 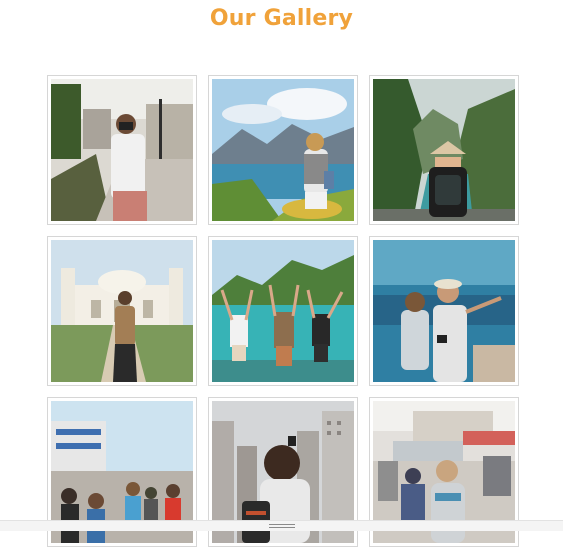 I want to click on drag-handle-icon, so click(x=282, y=526).